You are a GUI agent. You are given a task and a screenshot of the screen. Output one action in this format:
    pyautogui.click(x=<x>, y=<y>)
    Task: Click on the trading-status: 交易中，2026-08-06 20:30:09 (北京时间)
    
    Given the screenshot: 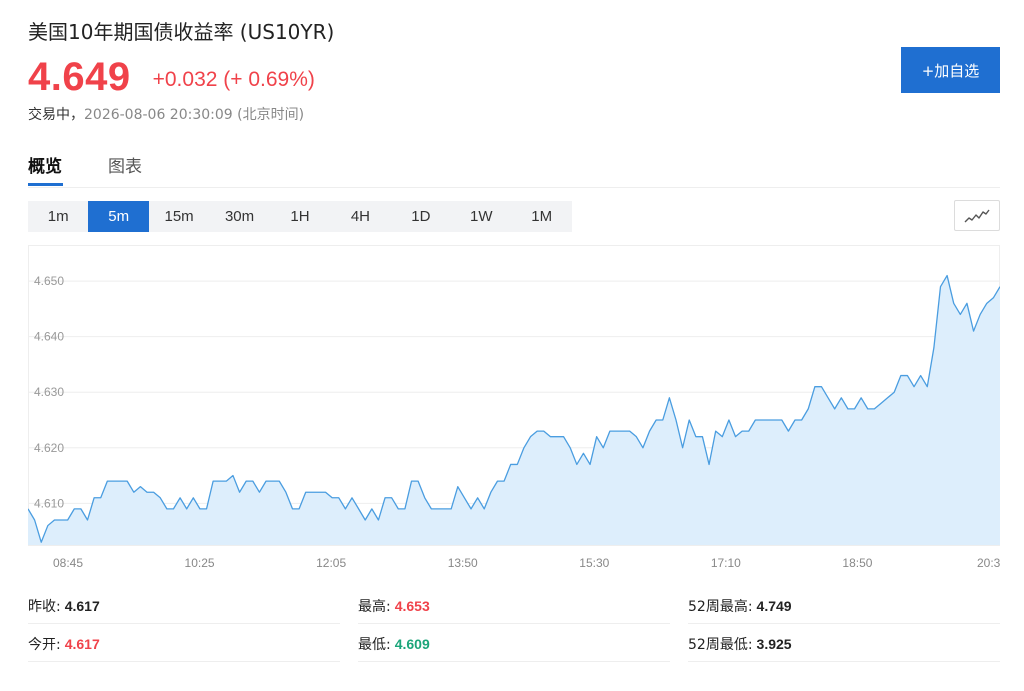 What is the action you would take?
    pyautogui.click(x=166, y=114)
    